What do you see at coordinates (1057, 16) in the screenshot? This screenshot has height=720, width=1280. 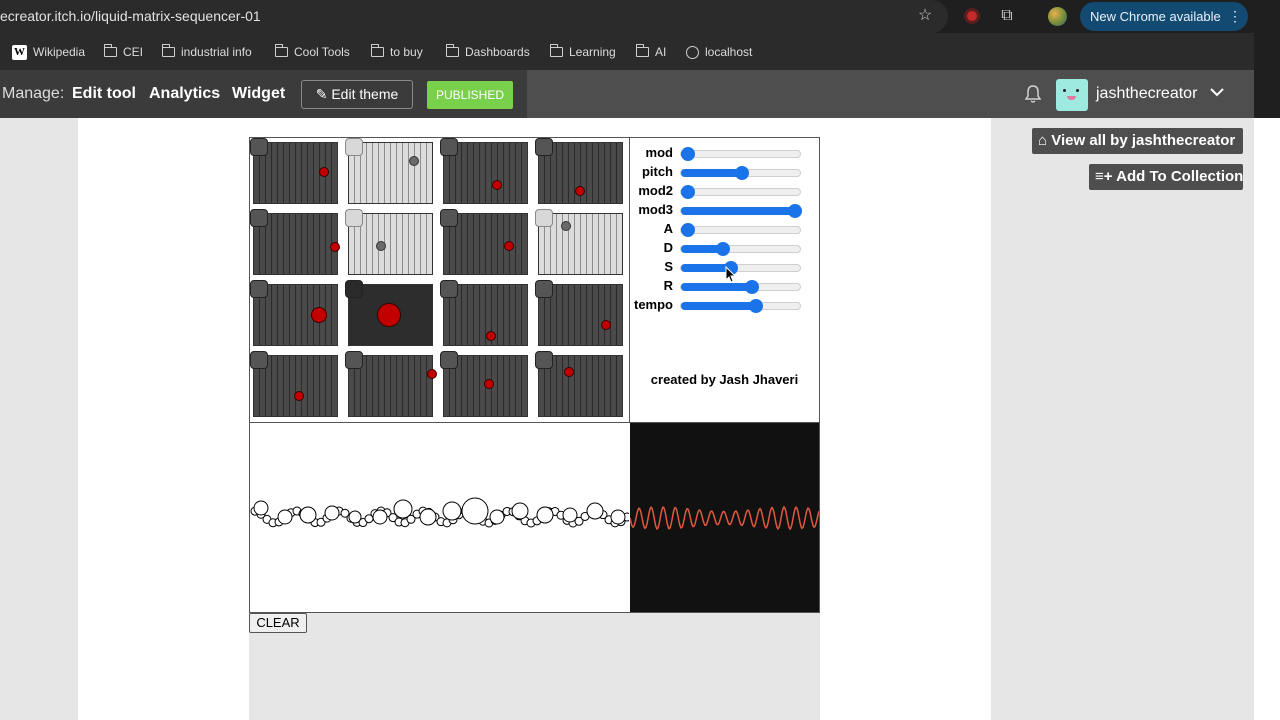 I see `profile-avatar-icon` at bounding box center [1057, 16].